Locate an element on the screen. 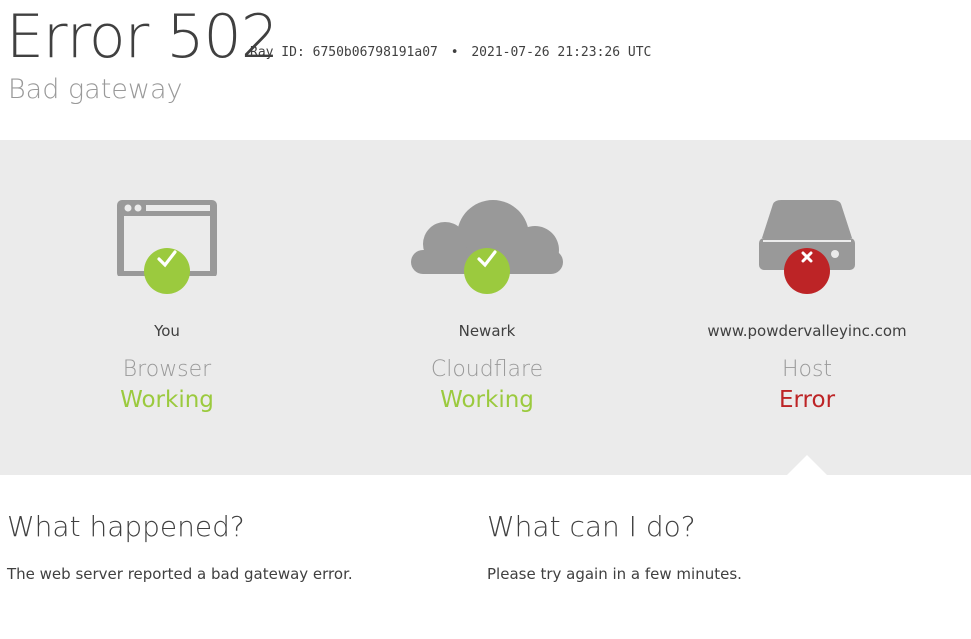 Image resolution: width=971 pixels, height=639 pixels. cloudflare-status-icon is located at coordinates (487, 251).